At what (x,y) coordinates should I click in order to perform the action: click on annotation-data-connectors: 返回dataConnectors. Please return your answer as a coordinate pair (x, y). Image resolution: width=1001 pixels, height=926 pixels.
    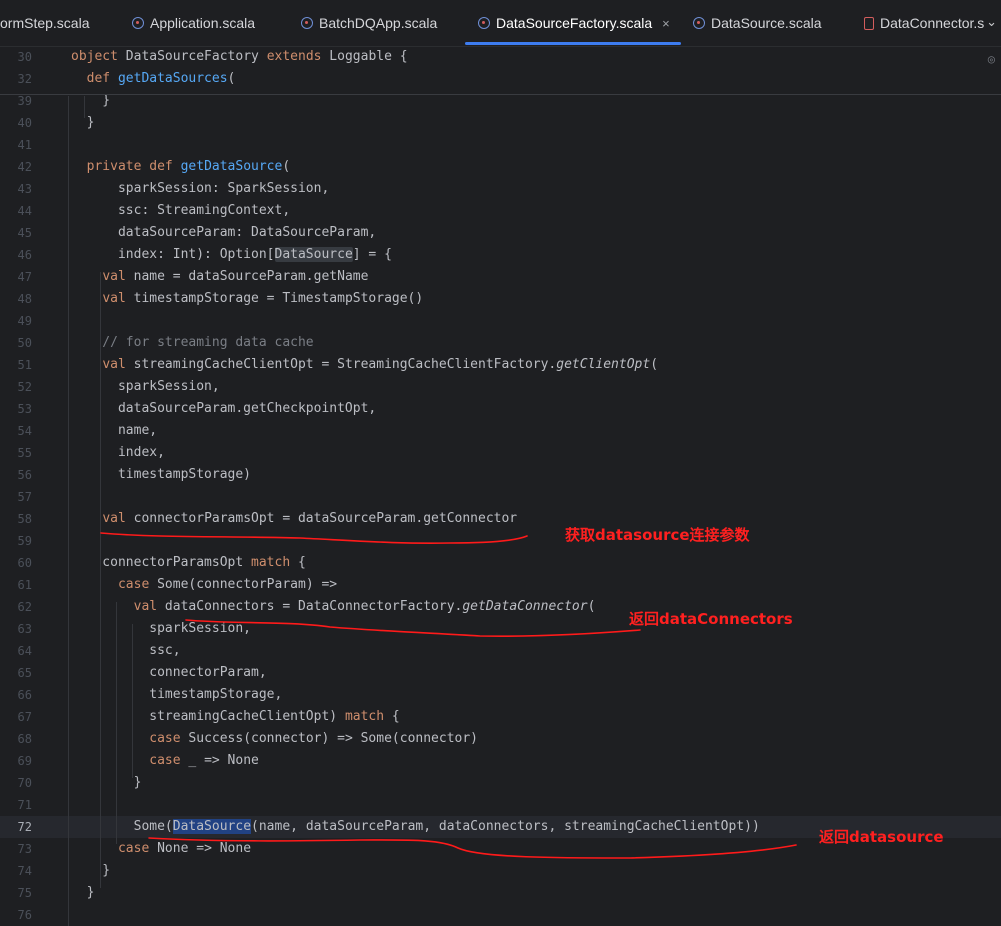
    Looking at the image, I should click on (711, 619).